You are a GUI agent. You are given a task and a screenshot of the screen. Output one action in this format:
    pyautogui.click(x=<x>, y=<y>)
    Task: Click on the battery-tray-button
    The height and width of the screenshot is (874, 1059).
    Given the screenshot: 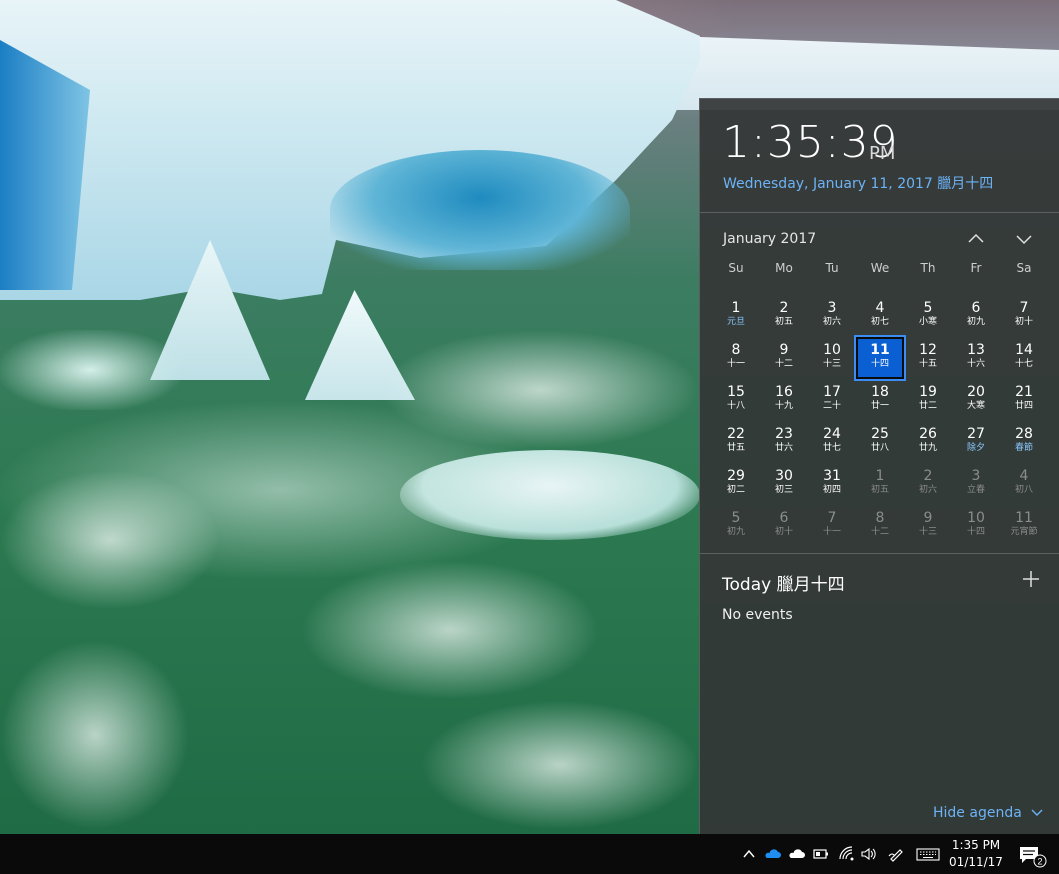 What is the action you would take?
    pyautogui.click(x=821, y=854)
    